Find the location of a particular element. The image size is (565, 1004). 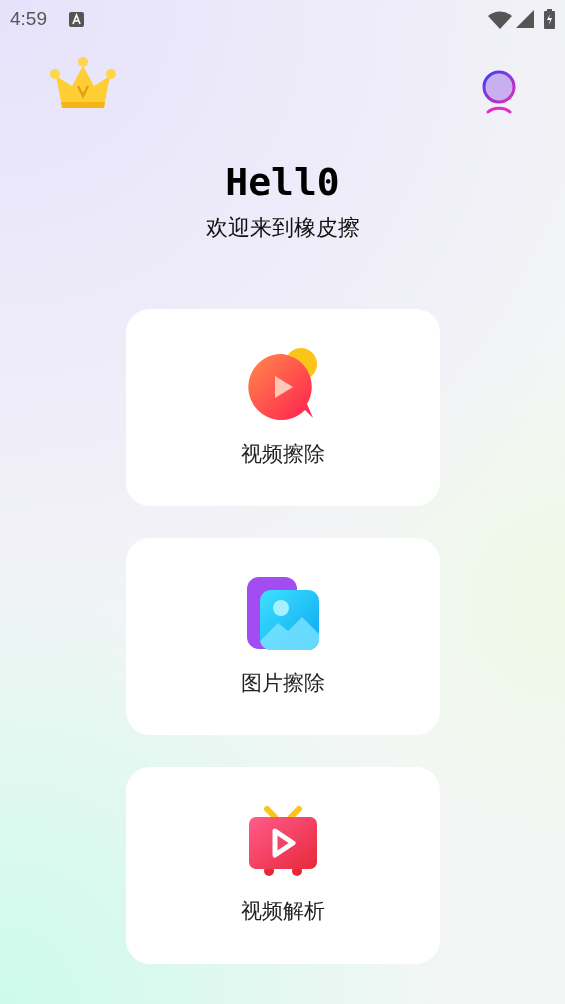

profile-button is located at coordinates (499, 92).